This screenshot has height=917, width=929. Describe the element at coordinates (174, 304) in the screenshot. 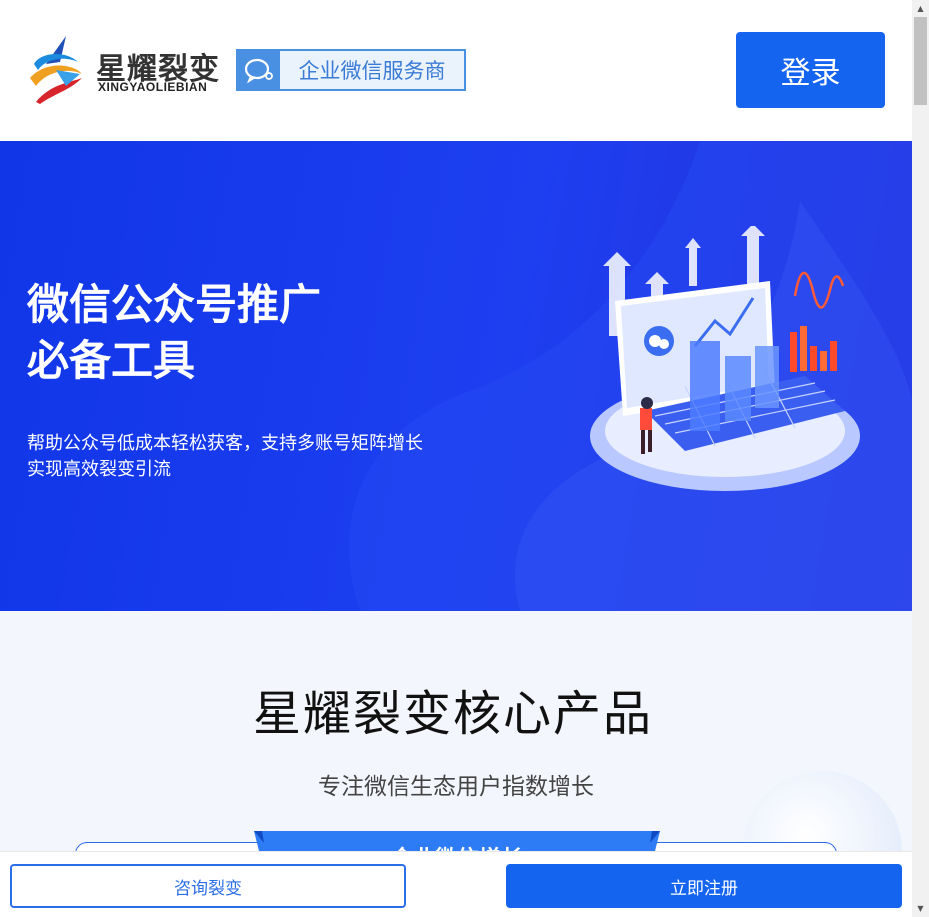

I see `hero-title-line1: 微信公众号推广` at that location.